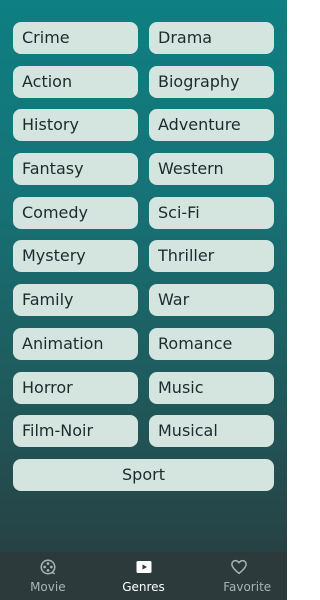 The image size is (320, 600). Describe the element at coordinates (211, 343) in the screenshot. I see `genre-button-romance: Romance` at that location.